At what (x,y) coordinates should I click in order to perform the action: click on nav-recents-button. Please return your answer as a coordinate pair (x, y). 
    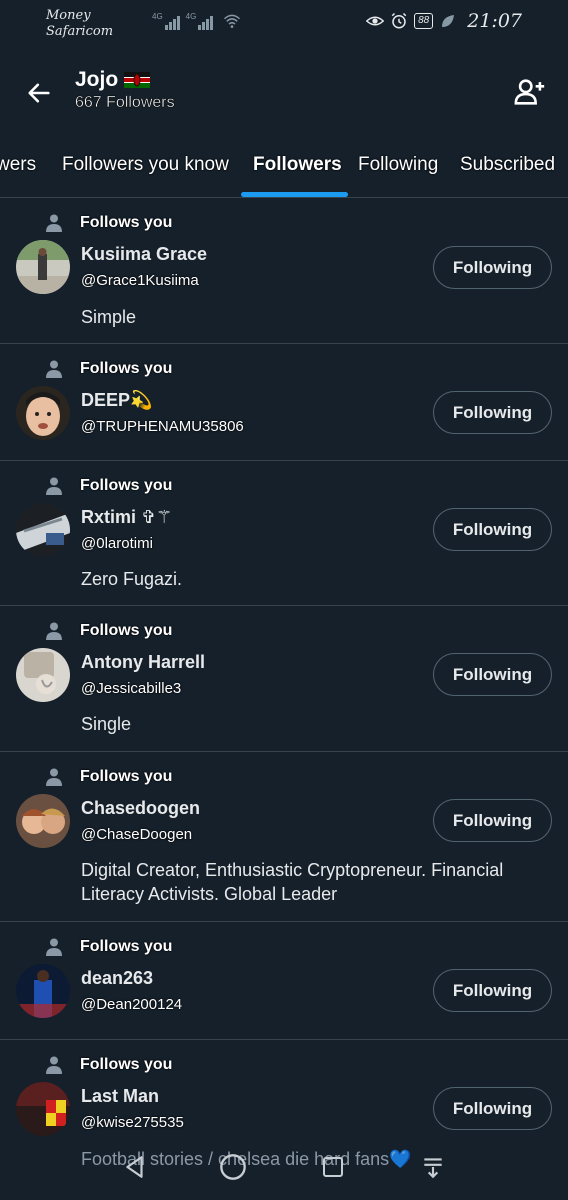
    Looking at the image, I should click on (333, 1167).